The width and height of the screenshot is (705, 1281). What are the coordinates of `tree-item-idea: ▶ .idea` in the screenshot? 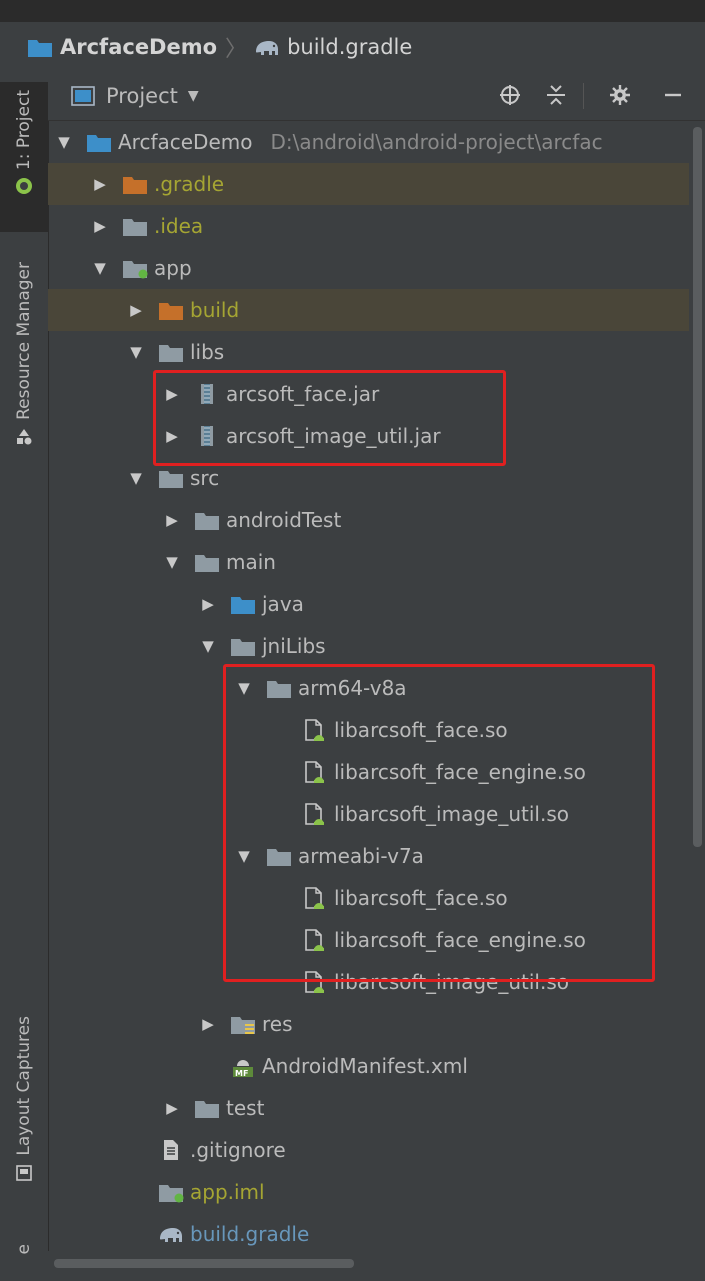 It's located at (368, 226).